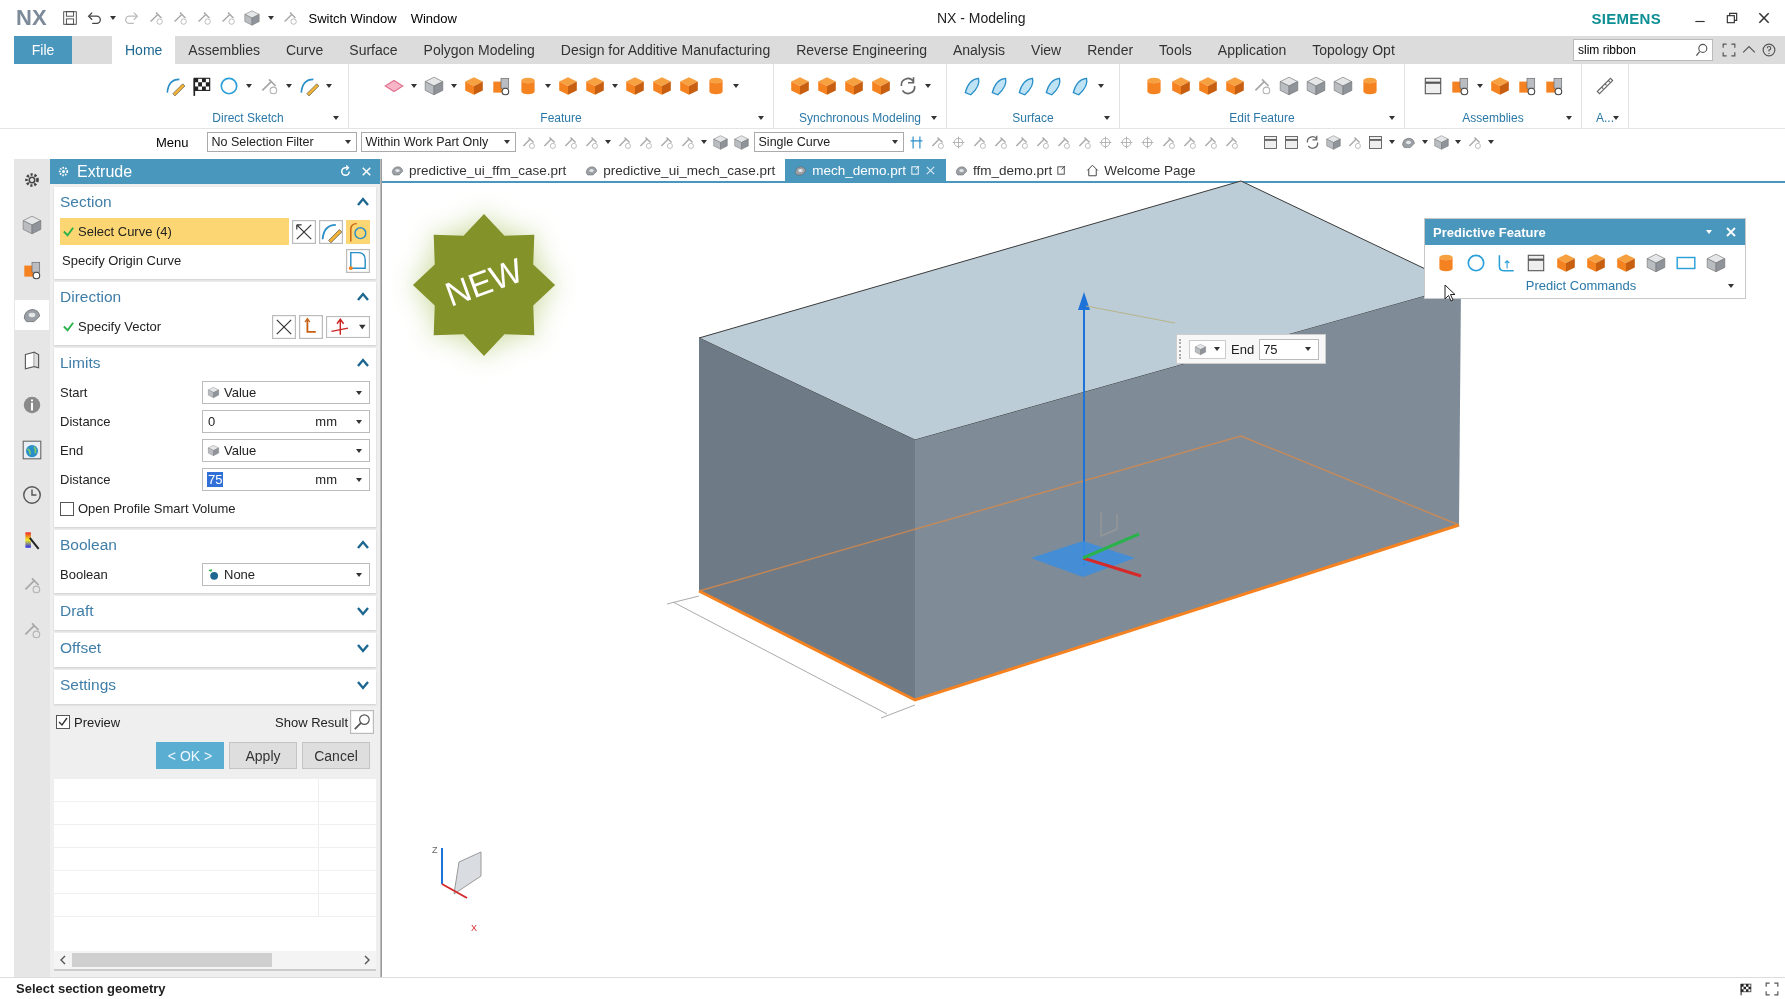 The width and height of the screenshot is (1785, 999). Describe the element at coordinates (80, 363) in the screenshot. I see `section-title: Limits` at that location.